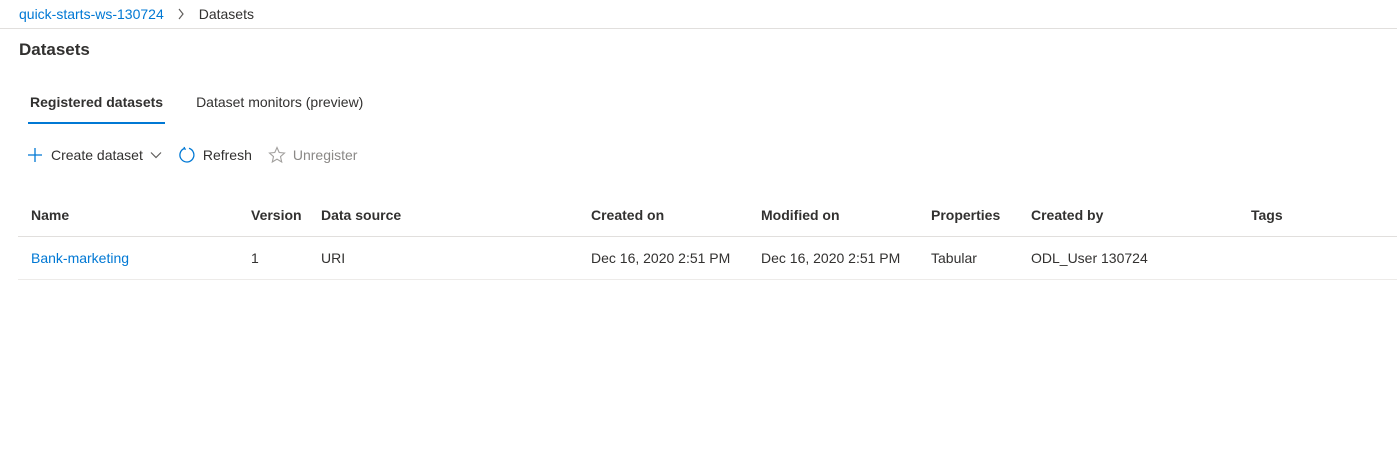 This screenshot has width=1397, height=476. I want to click on toolbar: Create dataset Refresh Unregister, so click(199, 155).